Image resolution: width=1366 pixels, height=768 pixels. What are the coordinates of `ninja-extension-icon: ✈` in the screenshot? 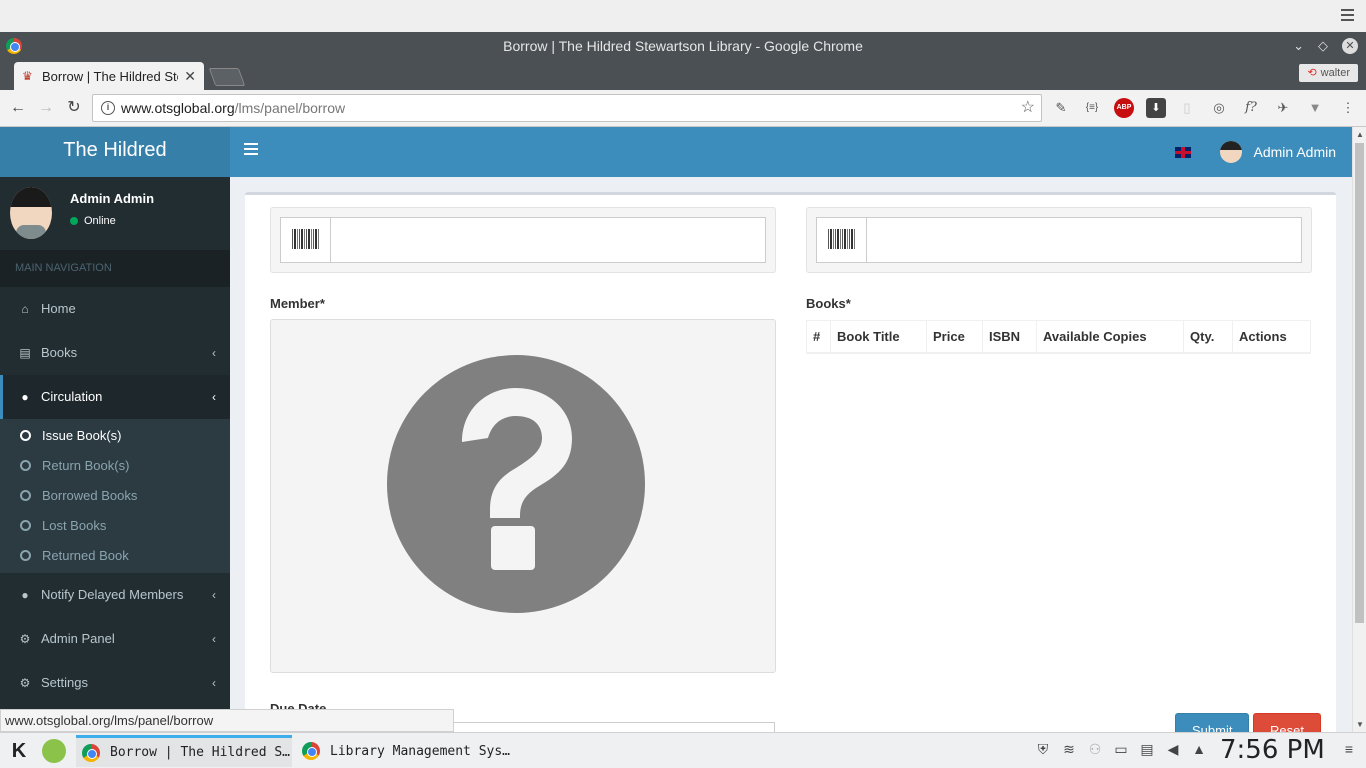 It's located at (1283, 108).